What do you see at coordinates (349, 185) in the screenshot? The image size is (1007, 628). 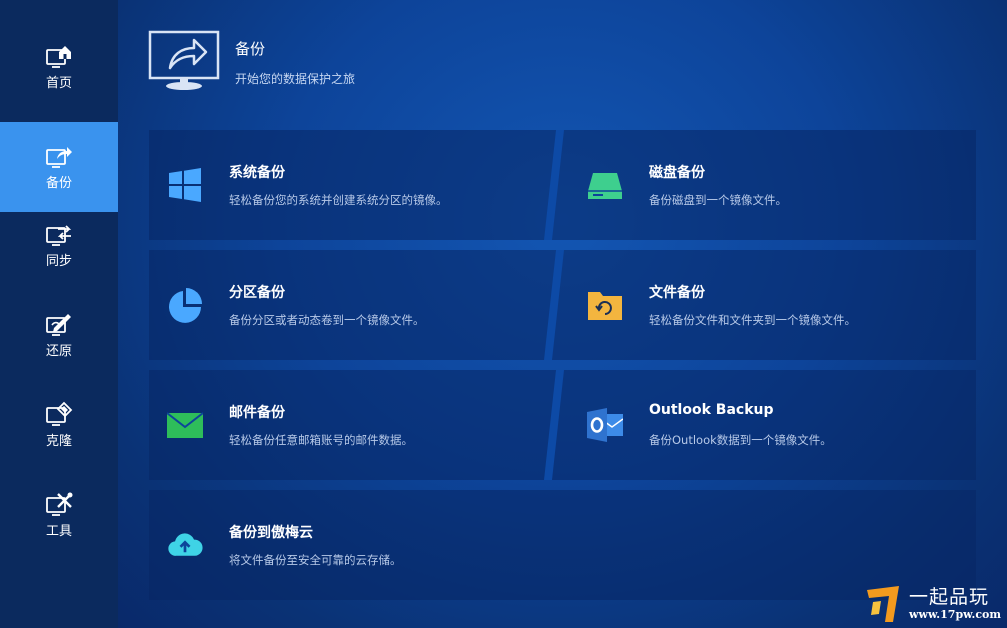 I see `system-backup-tile: 系统备份 轻松备份您的系统并创建系统分区的镜像。` at bounding box center [349, 185].